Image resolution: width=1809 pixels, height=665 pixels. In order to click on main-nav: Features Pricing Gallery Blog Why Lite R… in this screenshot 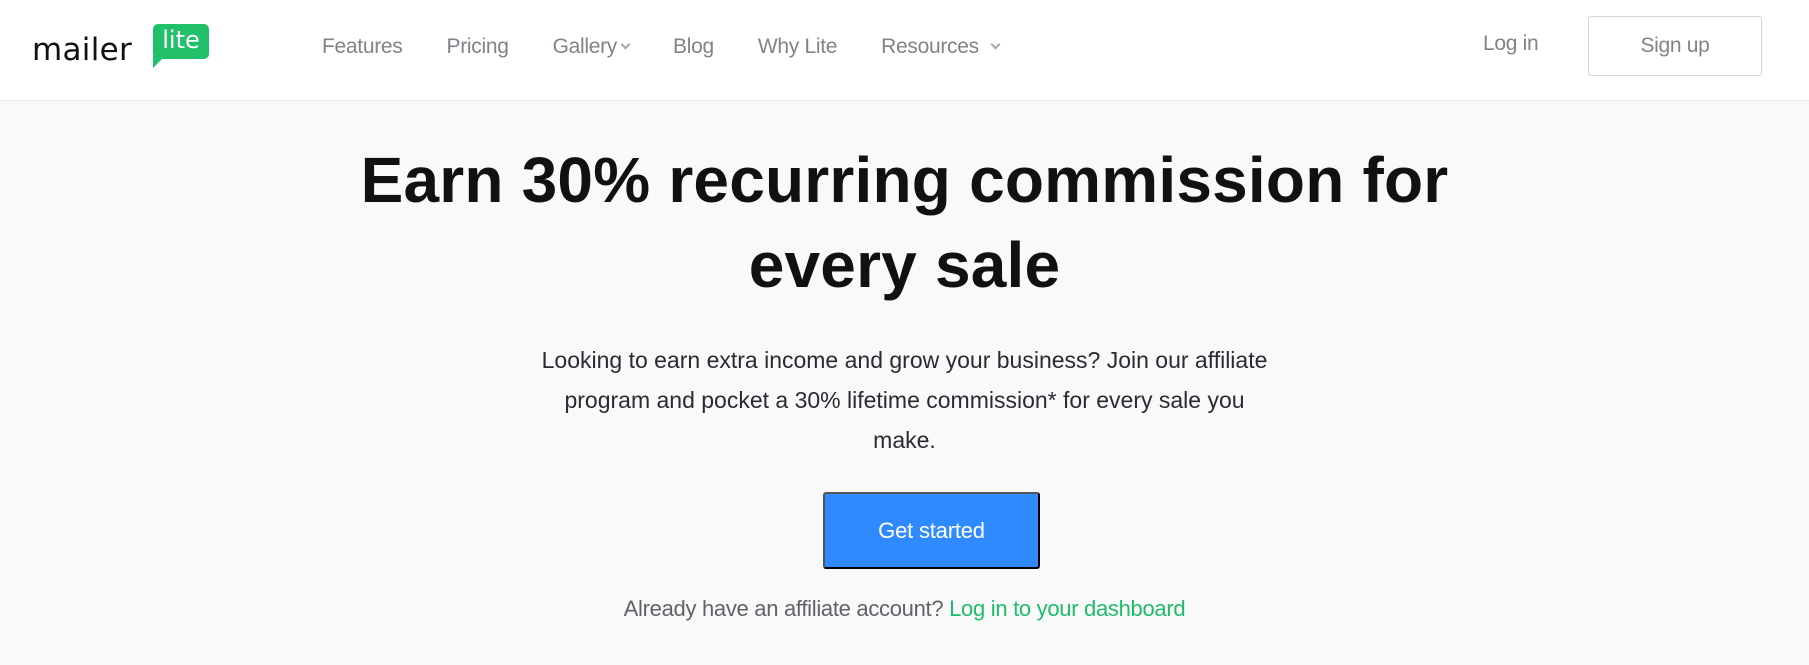, I will do `click(682, 47)`.